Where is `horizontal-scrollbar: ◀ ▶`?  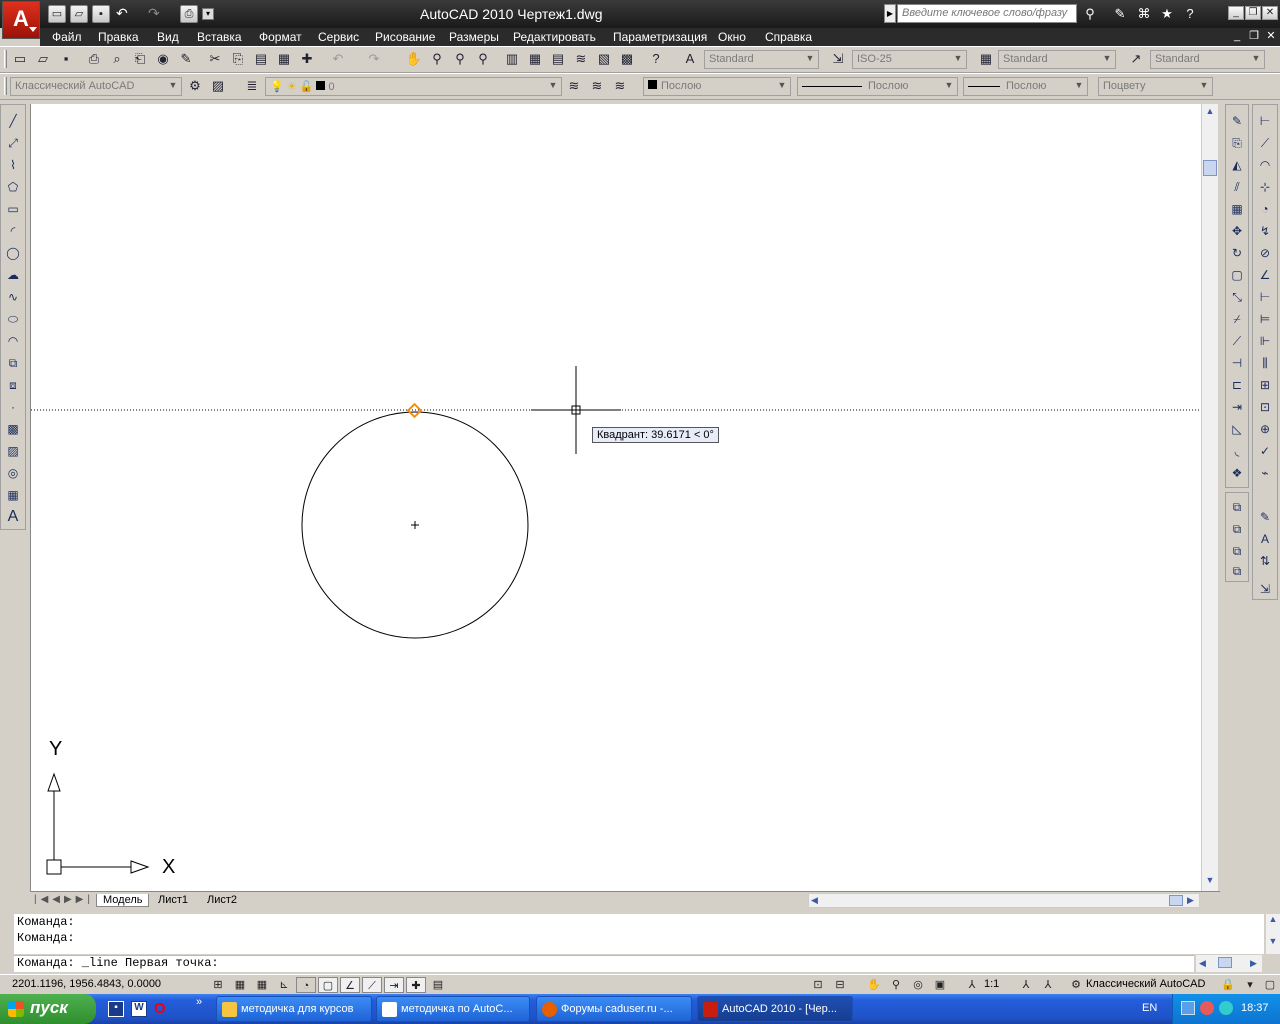
horizontal-scrollbar: ◀ ▶ is located at coordinates (1004, 900).